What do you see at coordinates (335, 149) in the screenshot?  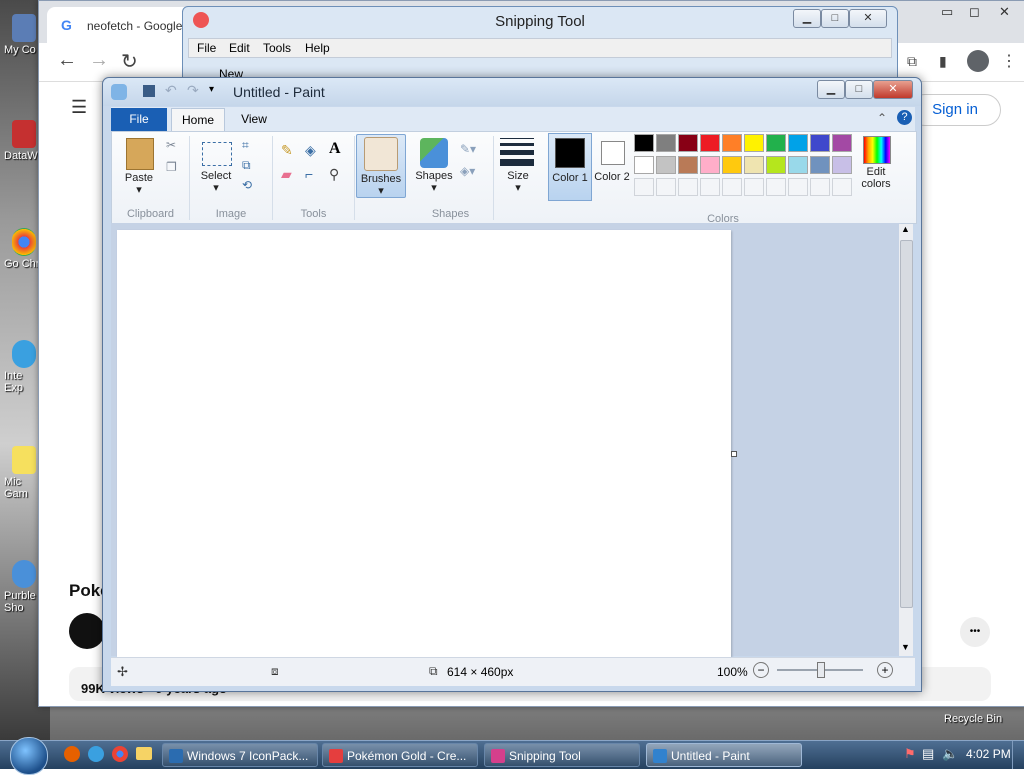 I see `text-icon: A` at bounding box center [335, 149].